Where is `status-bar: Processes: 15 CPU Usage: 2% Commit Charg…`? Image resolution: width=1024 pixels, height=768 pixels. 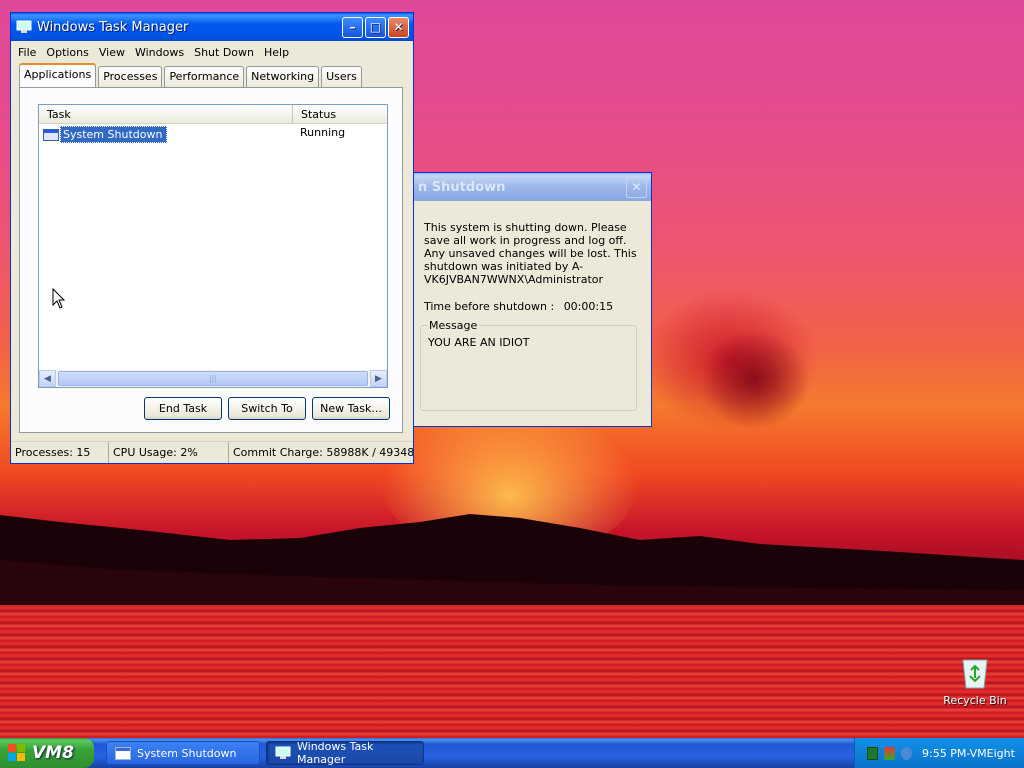 status-bar: Processes: 15 CPU Usage: 2% Commit Charg… is located at coordinates (212, 452).